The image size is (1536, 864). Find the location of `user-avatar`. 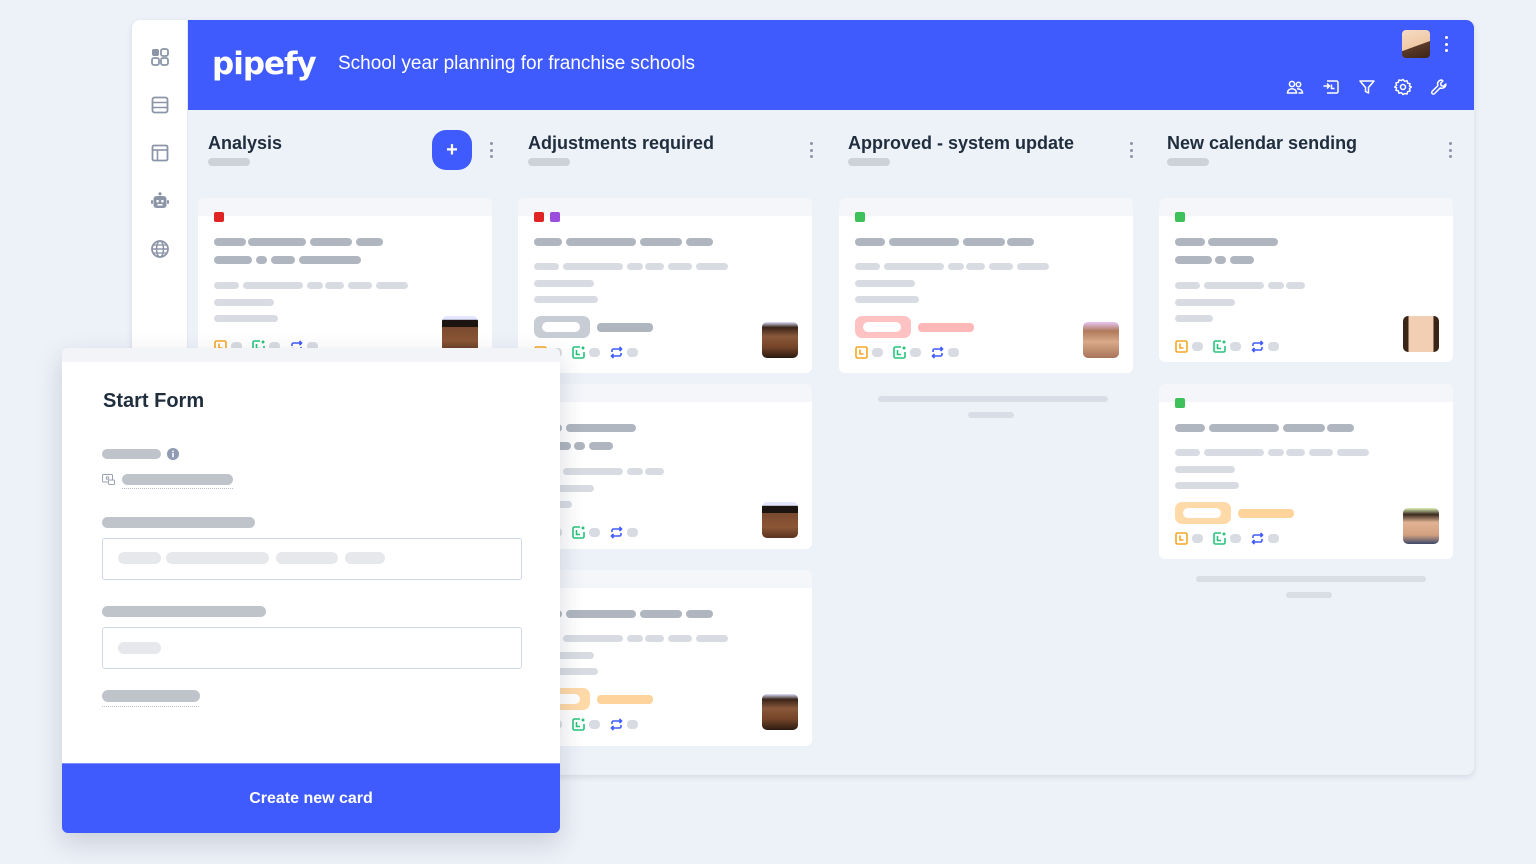

user-avatar is located at coordinates (1416, 44).